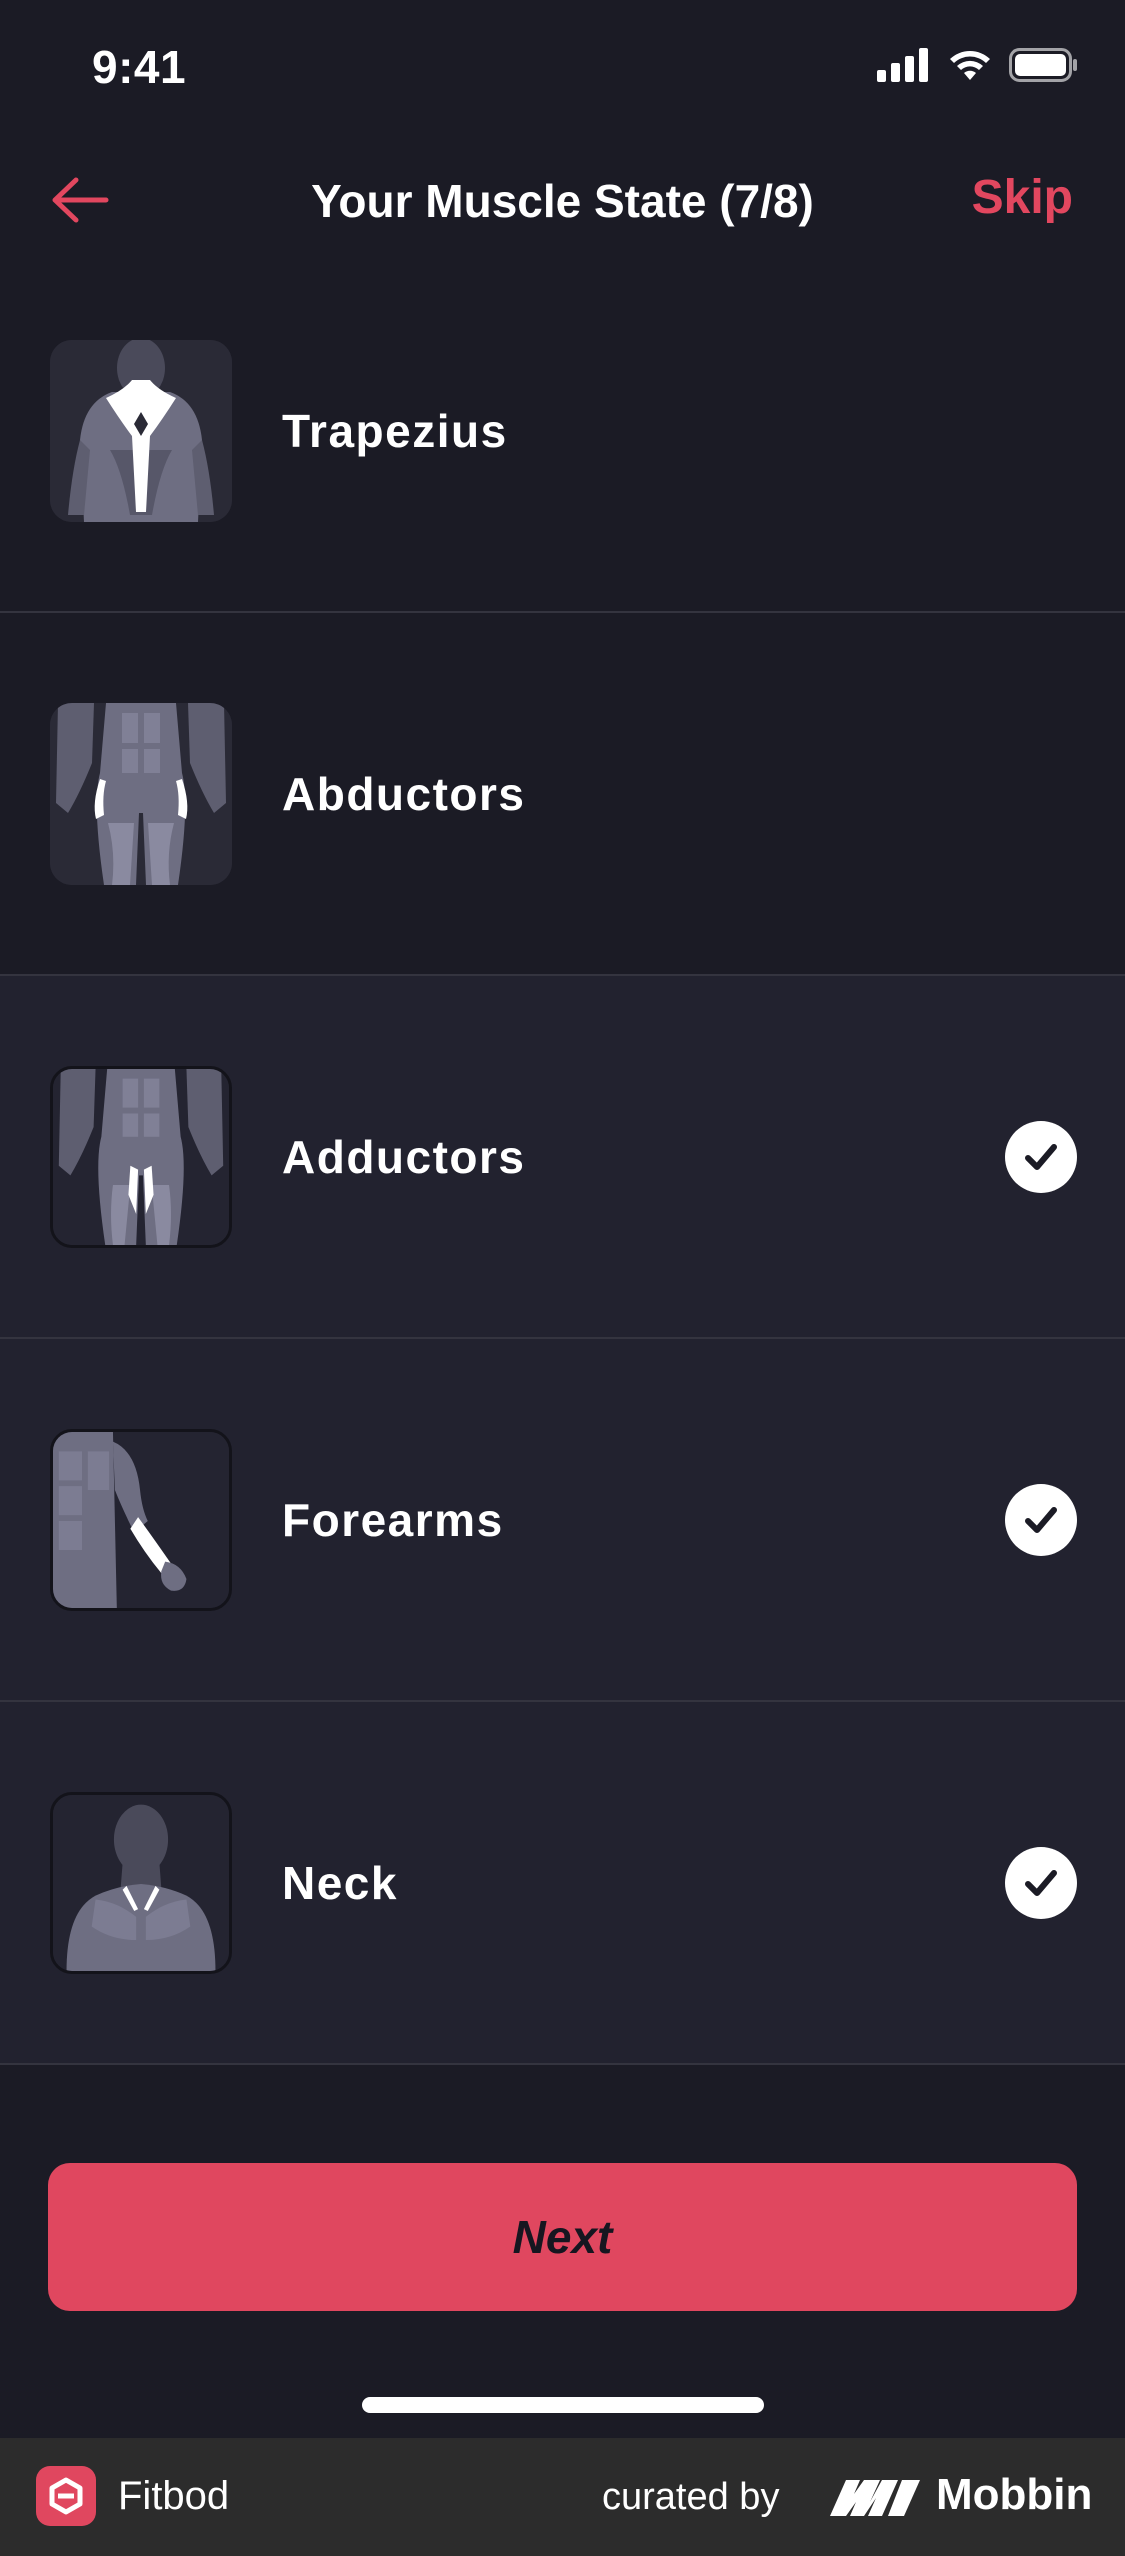 The image size is (1125, 2556). I want to click on forearms-icon, so click(141, 1519).